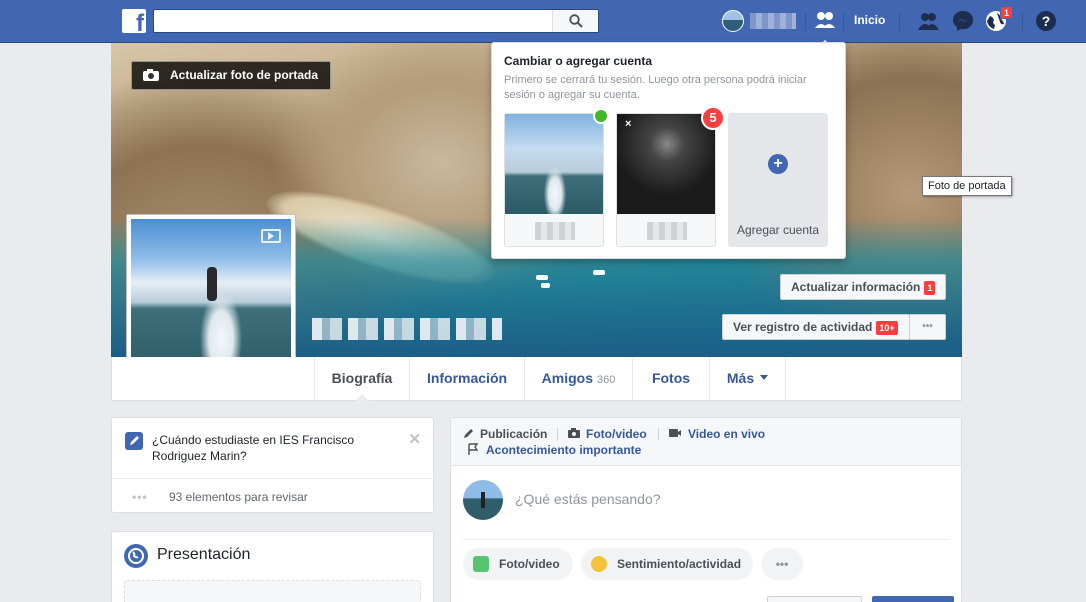 This screenshot has height=602, width=1086. I want to click on video-icon, so click(271, 236).